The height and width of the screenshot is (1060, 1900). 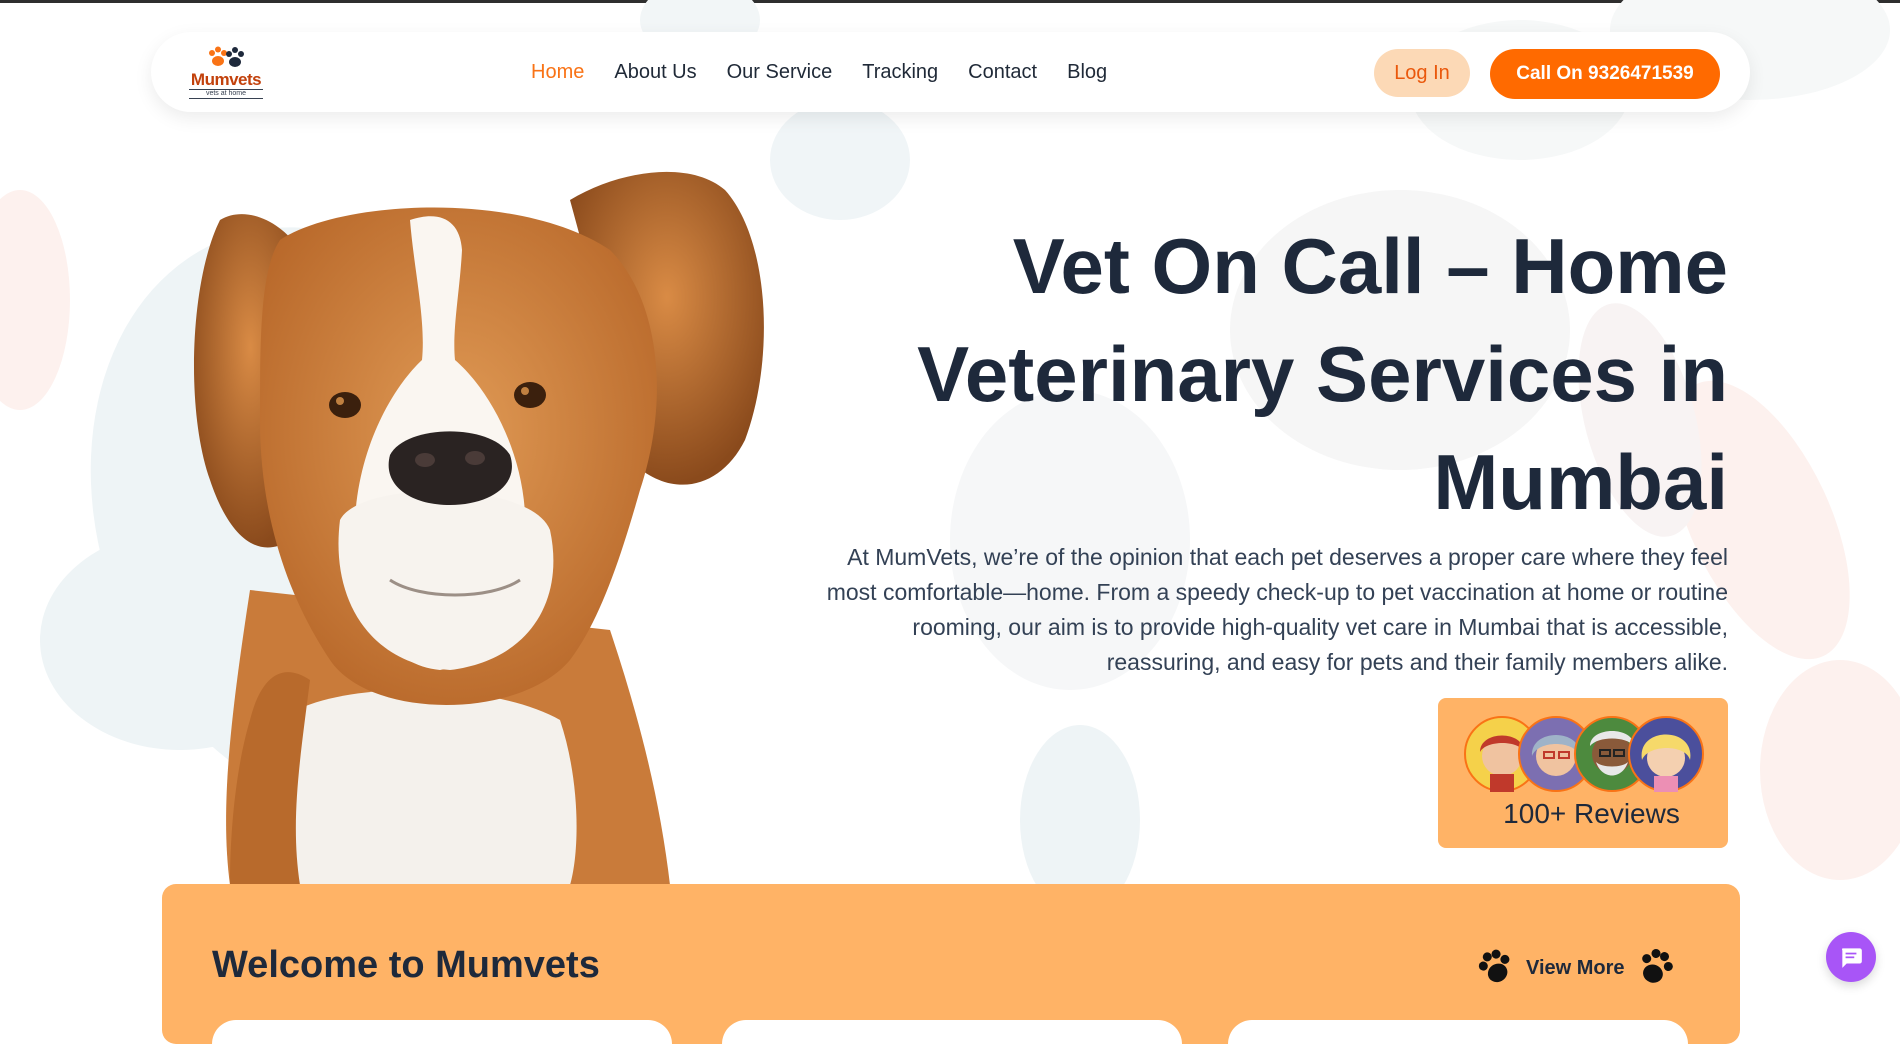 What do you see at coordinates (1422, 73) in the screenshot?
I see `login-button: Log In` at bounding box center [1422, 73].